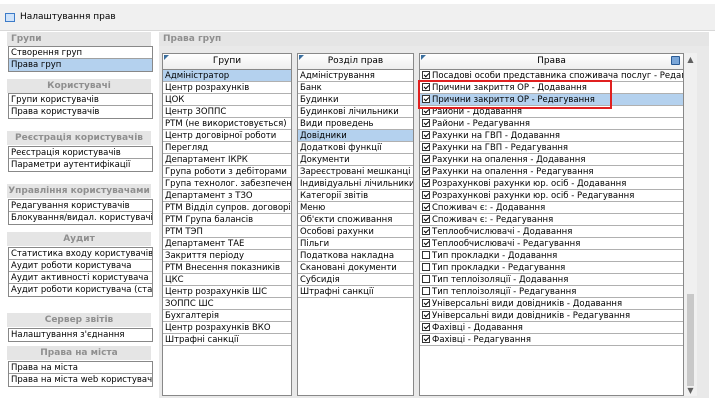 Image resolution: width=715 pixels, height=398 pixels. Describe the element at coordinates (227, 124) in the screenshot. I see `group-row: РТМ (не використовується)` at that location.